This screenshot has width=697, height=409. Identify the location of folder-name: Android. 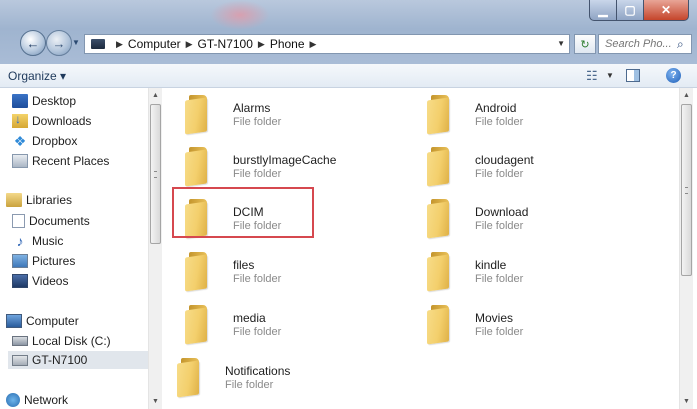
(496, 108).